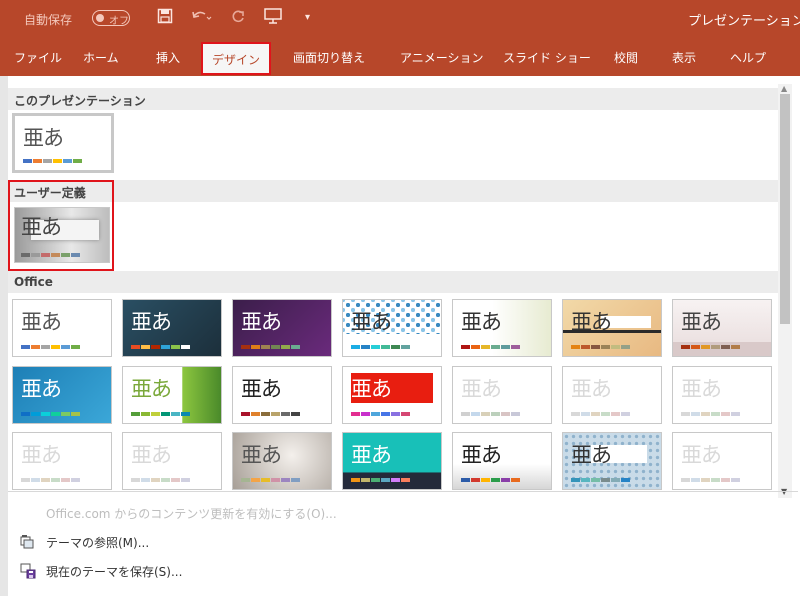 The image size is (800, 596). I want to click on theme-thumbnail-office-11: 亜あ, so click(392, 395).